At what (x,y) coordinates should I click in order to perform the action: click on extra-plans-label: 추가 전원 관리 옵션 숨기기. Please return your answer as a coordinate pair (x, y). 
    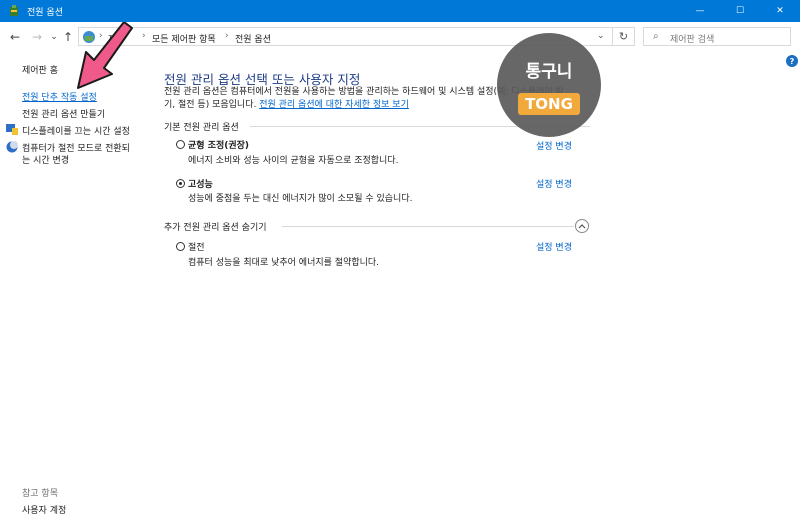
    Looking at the image, I should click on (215, 228).